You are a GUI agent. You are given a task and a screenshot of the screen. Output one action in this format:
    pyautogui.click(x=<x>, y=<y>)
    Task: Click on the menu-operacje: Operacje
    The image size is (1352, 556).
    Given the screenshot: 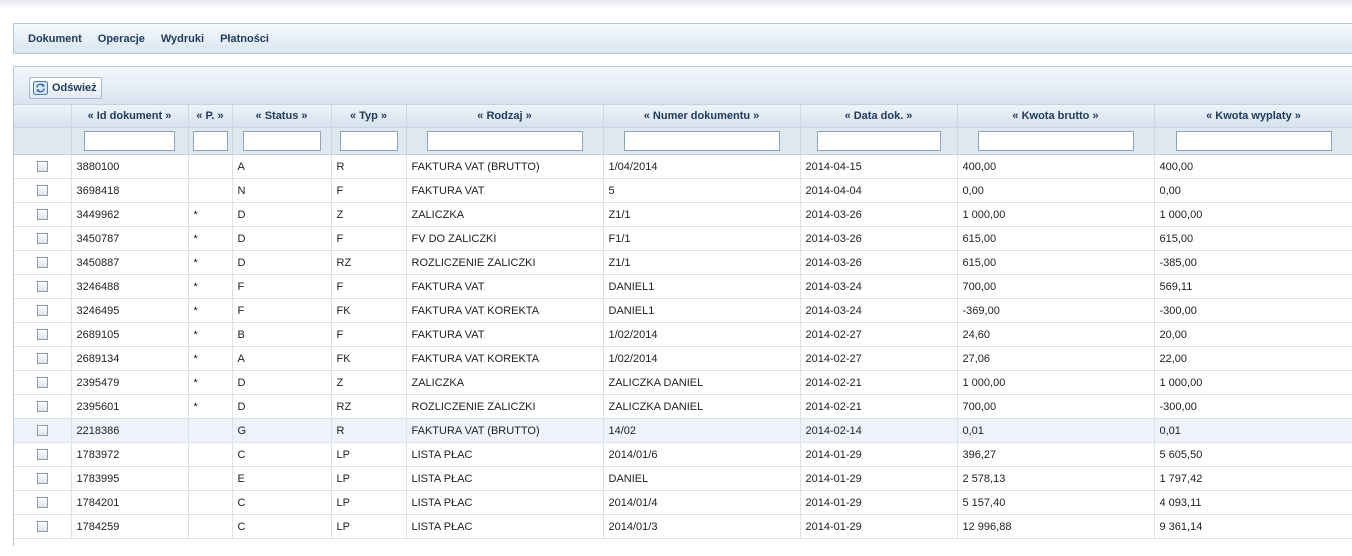 What is the action you would take?
    pyautogui.click(x=121, y=39)
    